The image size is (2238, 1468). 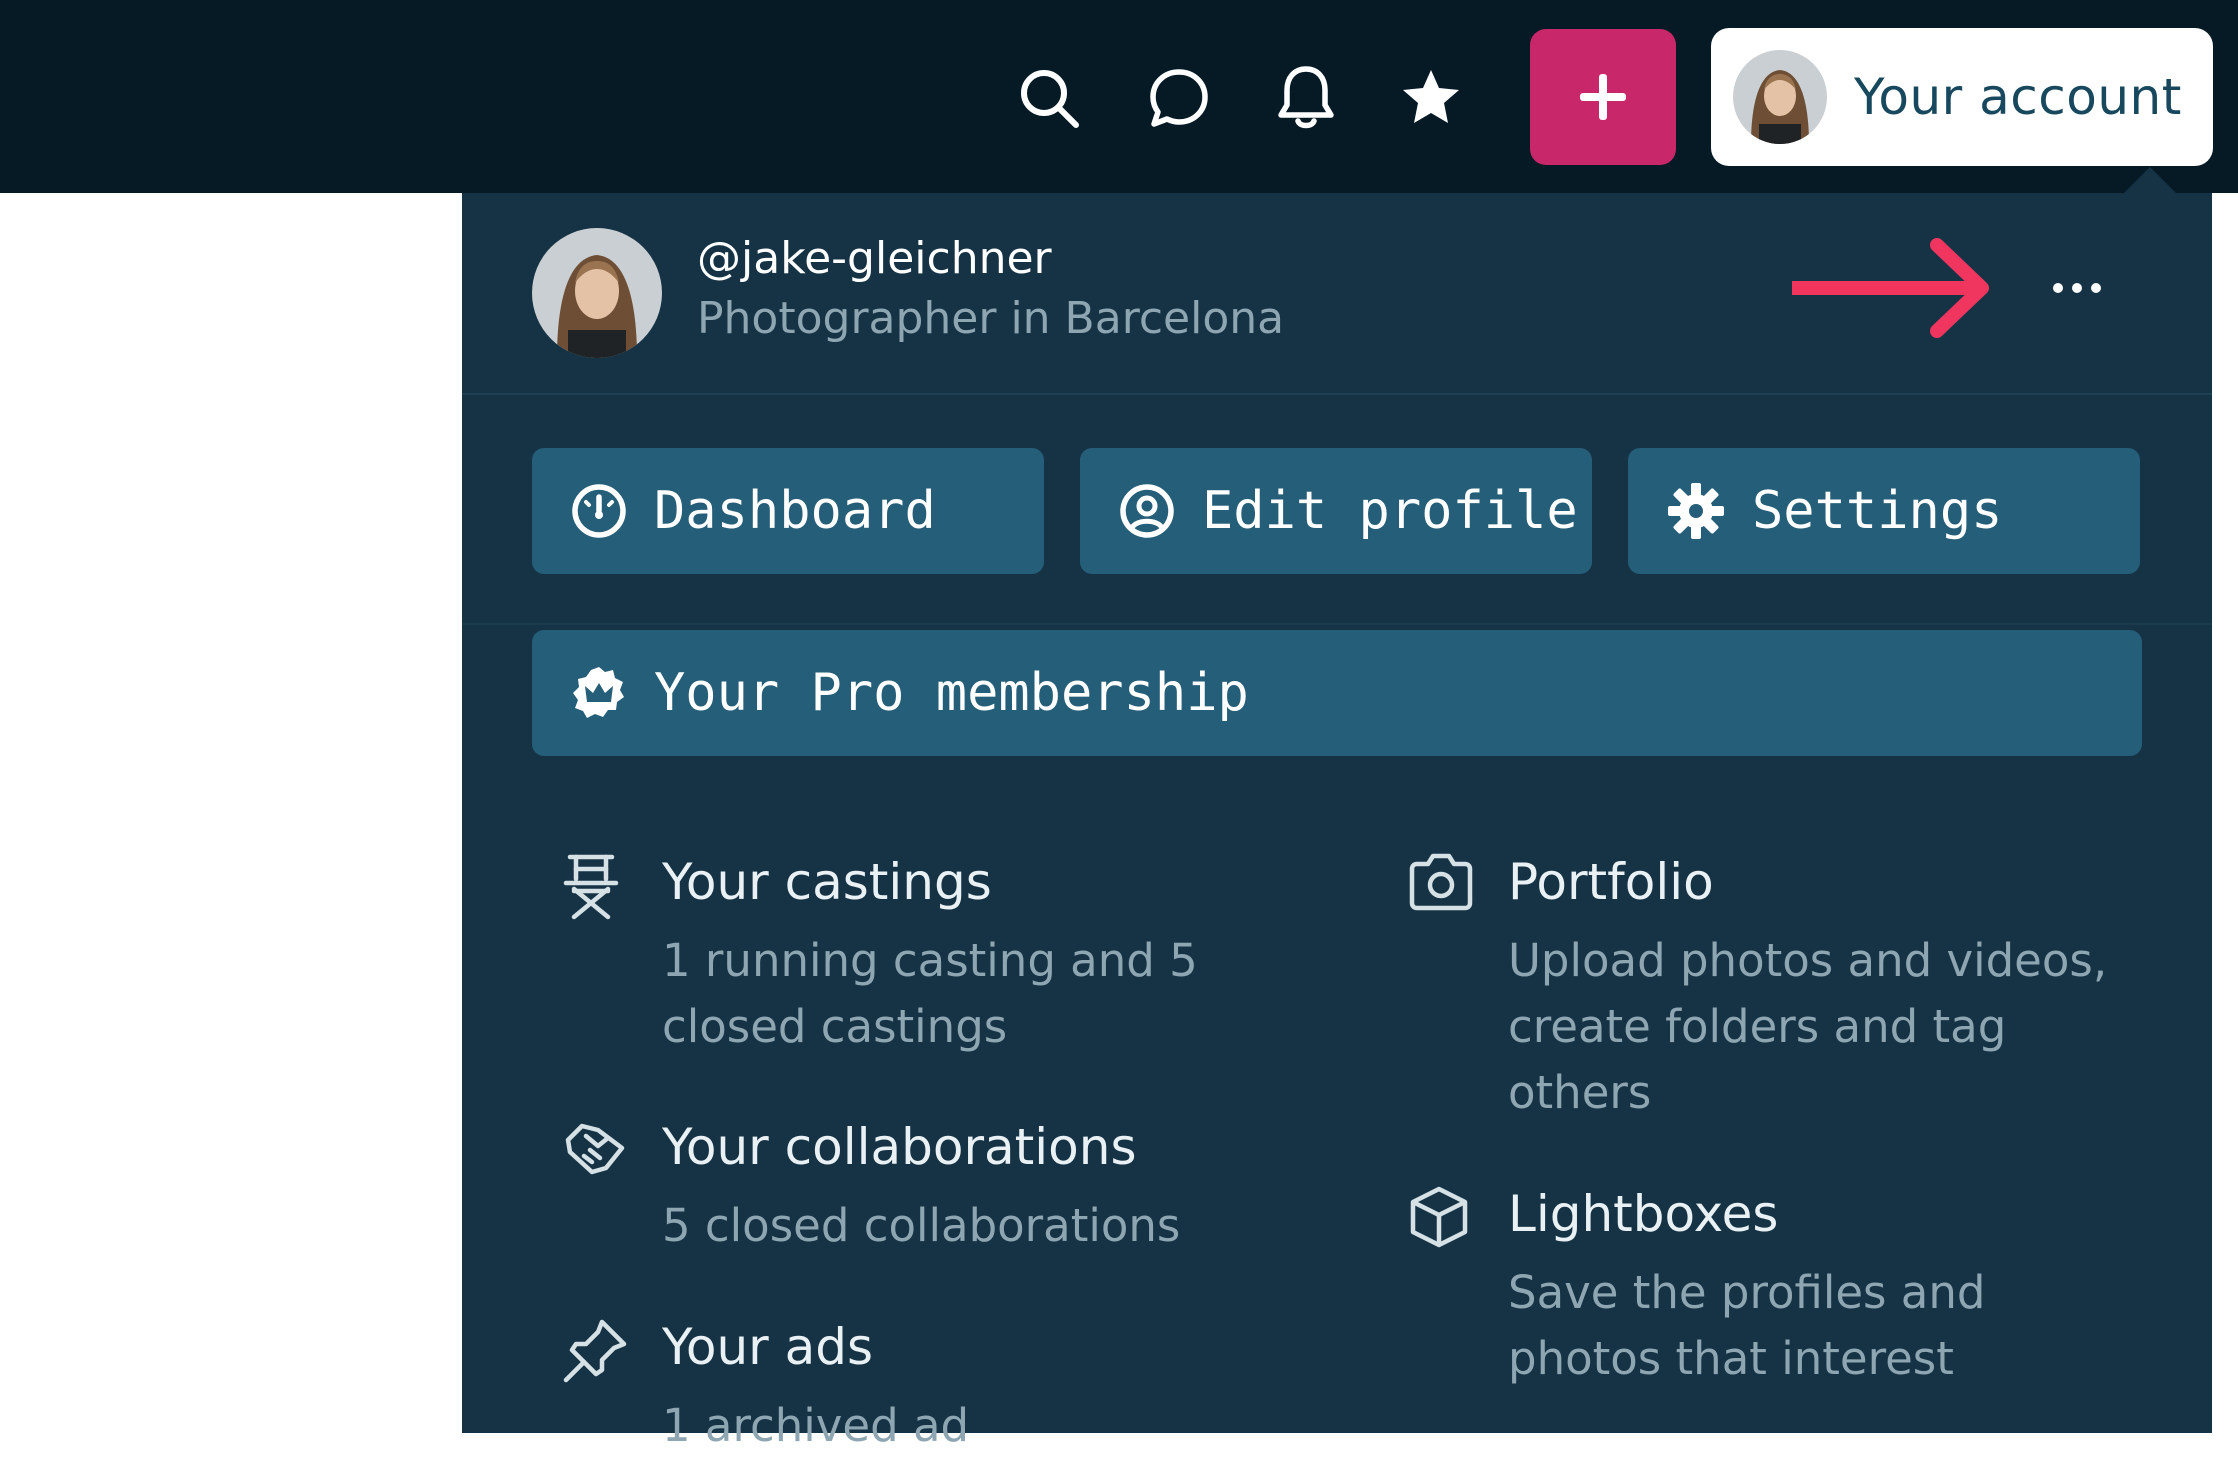 What do you see at coordinates (1780, 97) in the screenshot?
I see `avatar` at bounding box center [1780, 97].